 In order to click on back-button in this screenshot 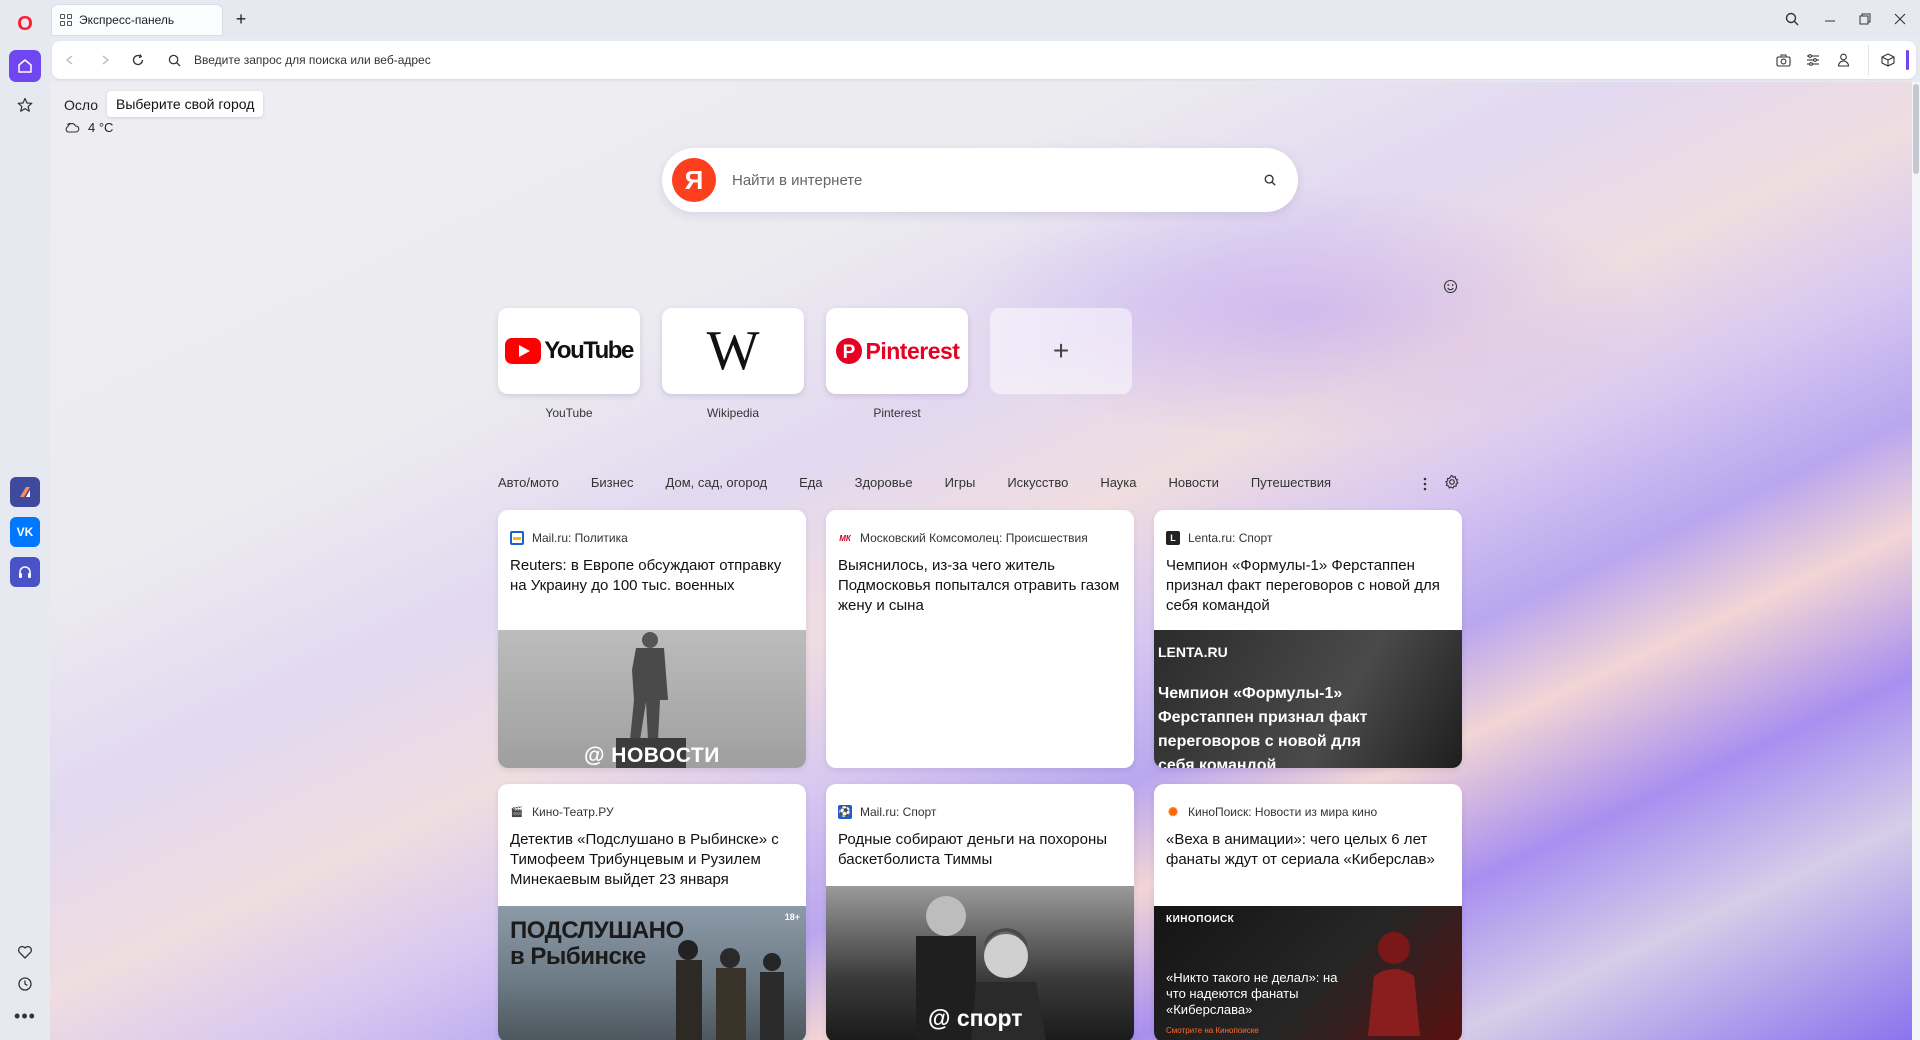, I will do `click(70, 60)`.